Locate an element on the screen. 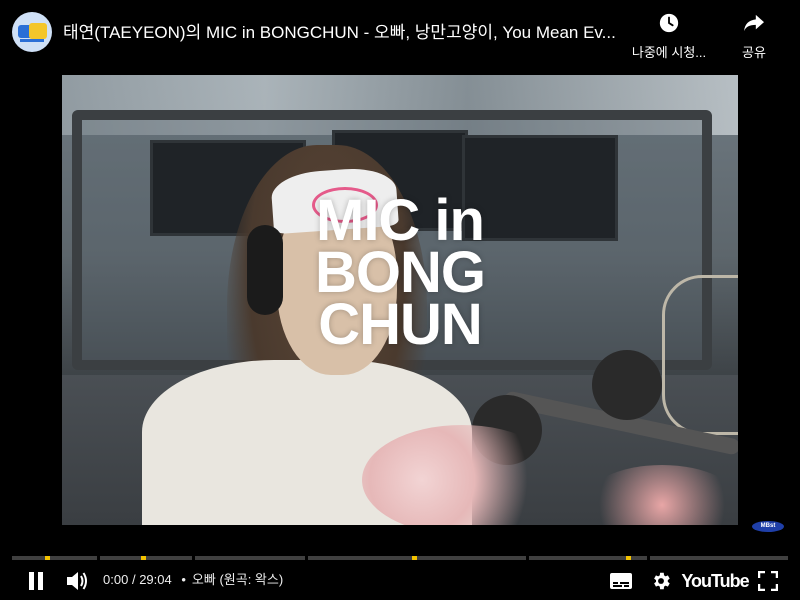 The height and width of the screenshot is (600, 800). volume-icon is located at coordinates (77, 581).